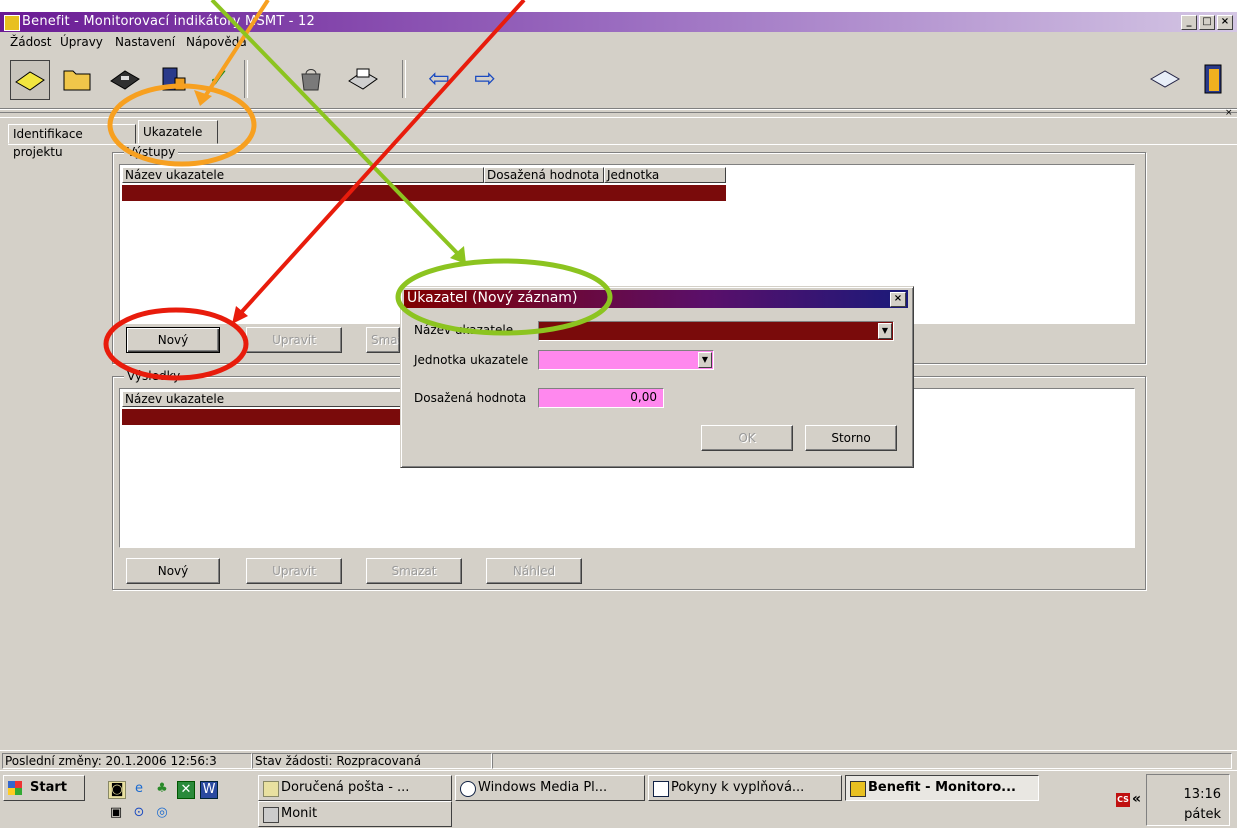  What do you see at coordinates (72, 141) in the screenshot?
I see `tab-identifikace: Identifikace projektu` at bounding box center [72, 141].